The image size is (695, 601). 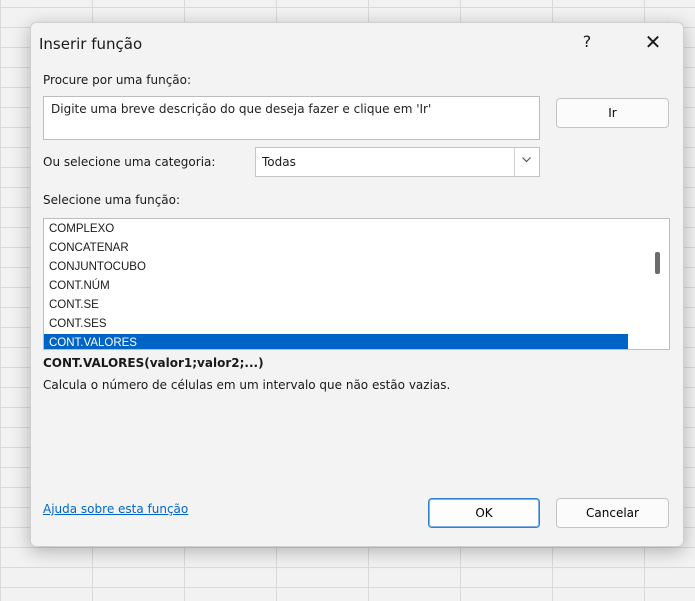 I want to click on function-list-item: CONT.VALORES, so click(x=336, y=341).